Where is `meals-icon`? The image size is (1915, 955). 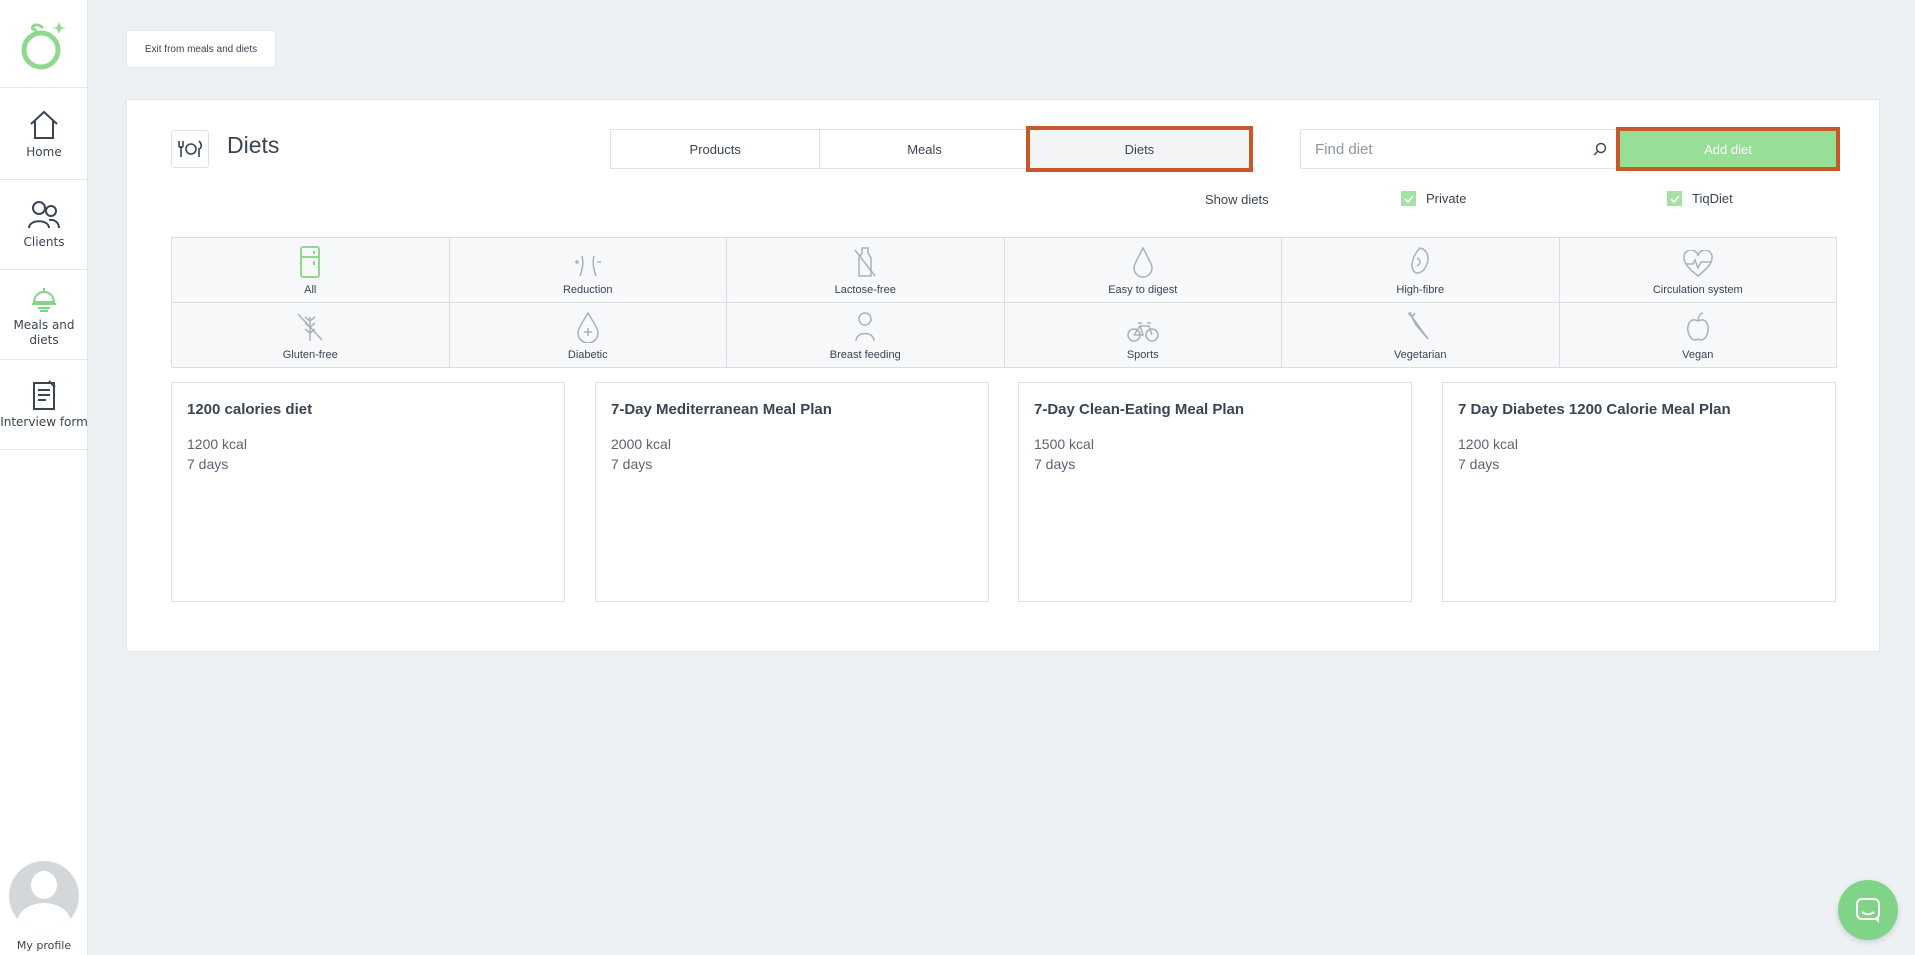
meals-icon is located at coordinates (44, 299).